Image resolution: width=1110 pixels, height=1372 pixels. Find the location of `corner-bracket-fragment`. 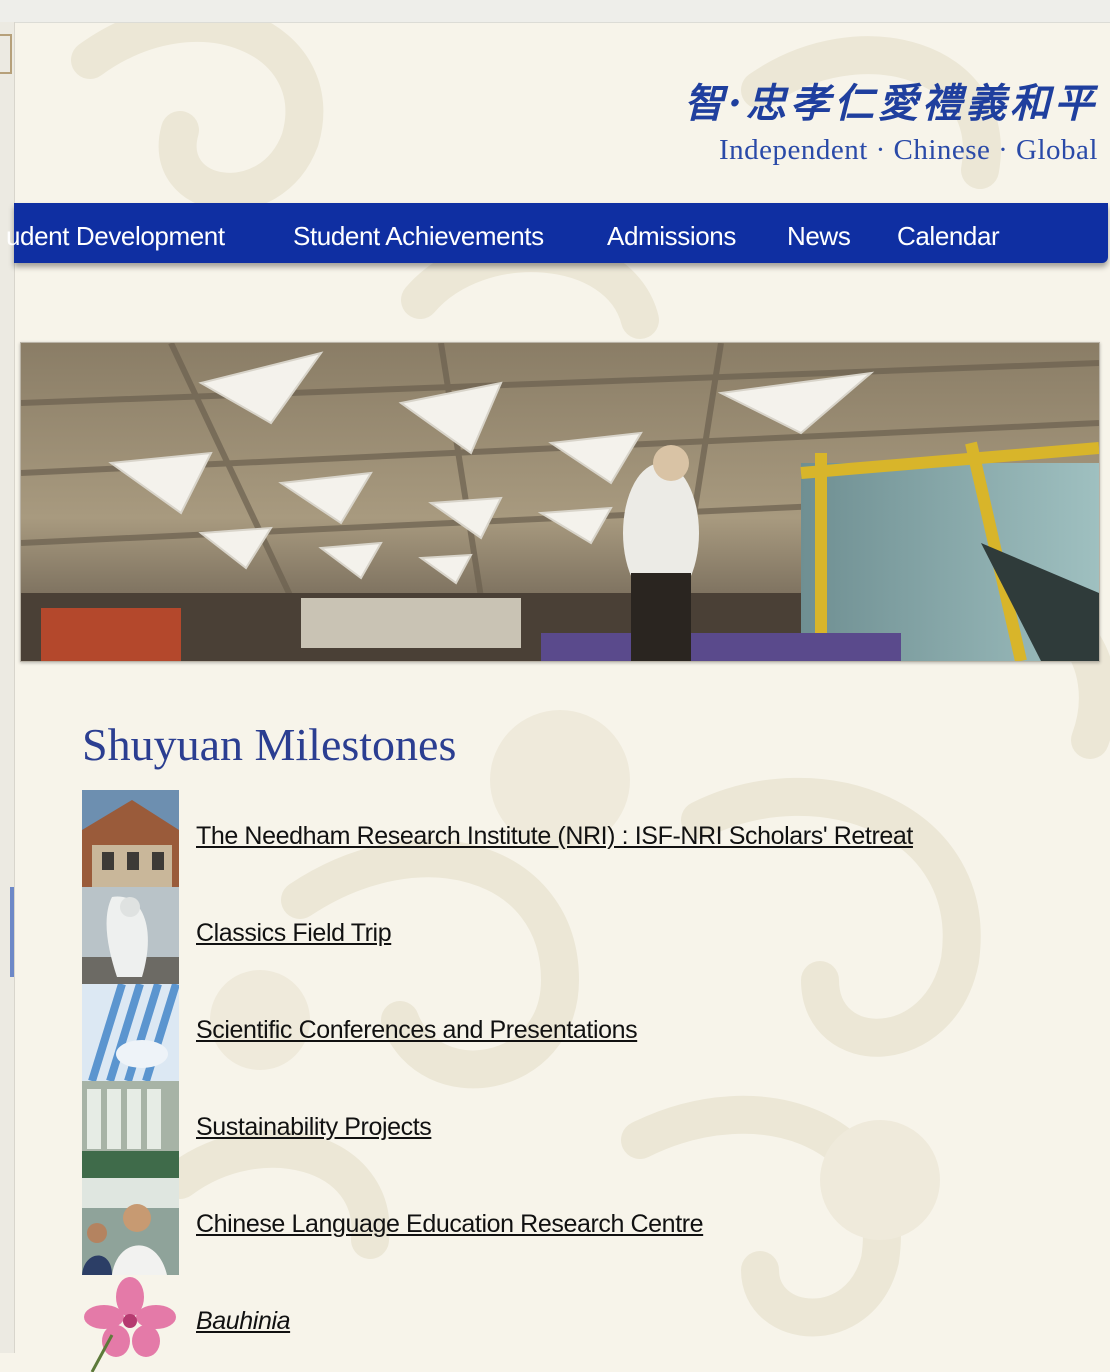

corner-bracket-fragment is located at coordinates (6, 54).